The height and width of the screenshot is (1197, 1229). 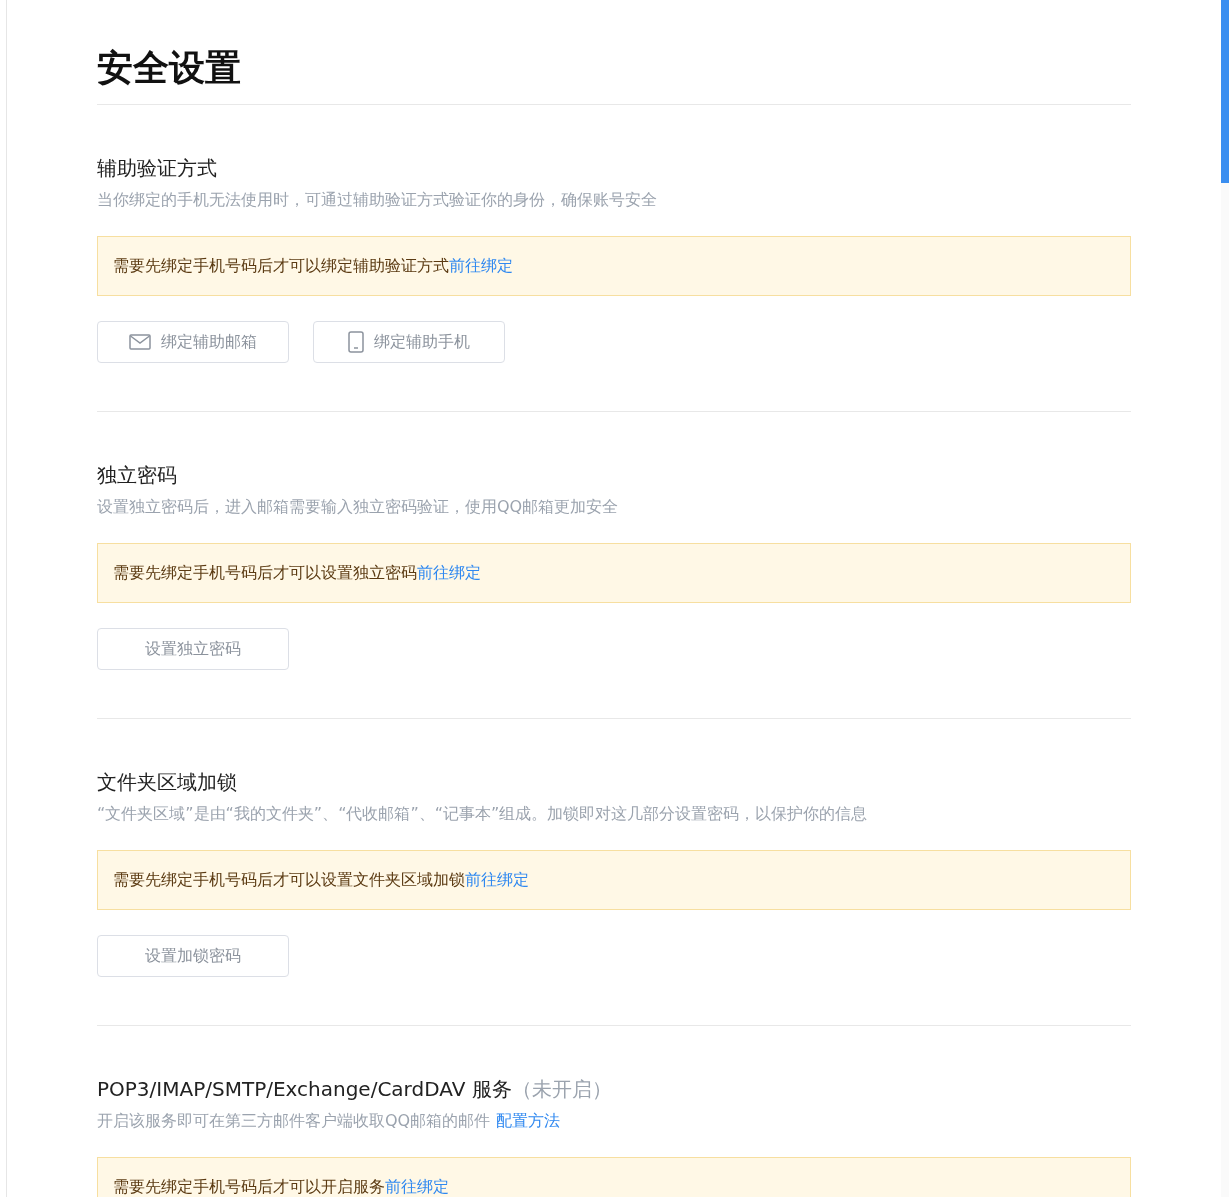 I want to click on config-link: 配置方法, so click(x=528, y=1121).